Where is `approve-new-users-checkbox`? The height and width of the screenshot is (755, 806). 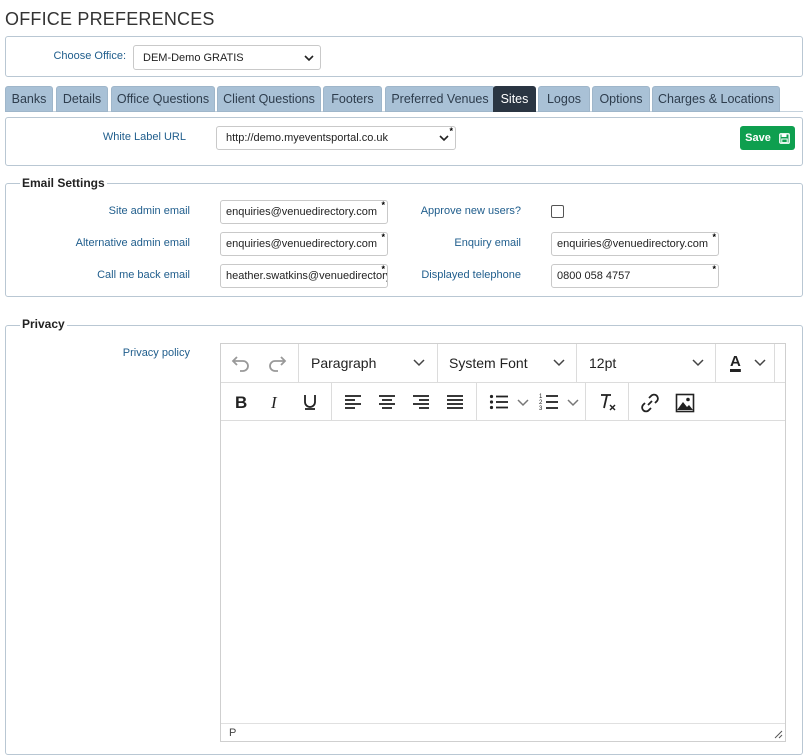
approve-new-users-checkbox is located at coordinates (557, 211).